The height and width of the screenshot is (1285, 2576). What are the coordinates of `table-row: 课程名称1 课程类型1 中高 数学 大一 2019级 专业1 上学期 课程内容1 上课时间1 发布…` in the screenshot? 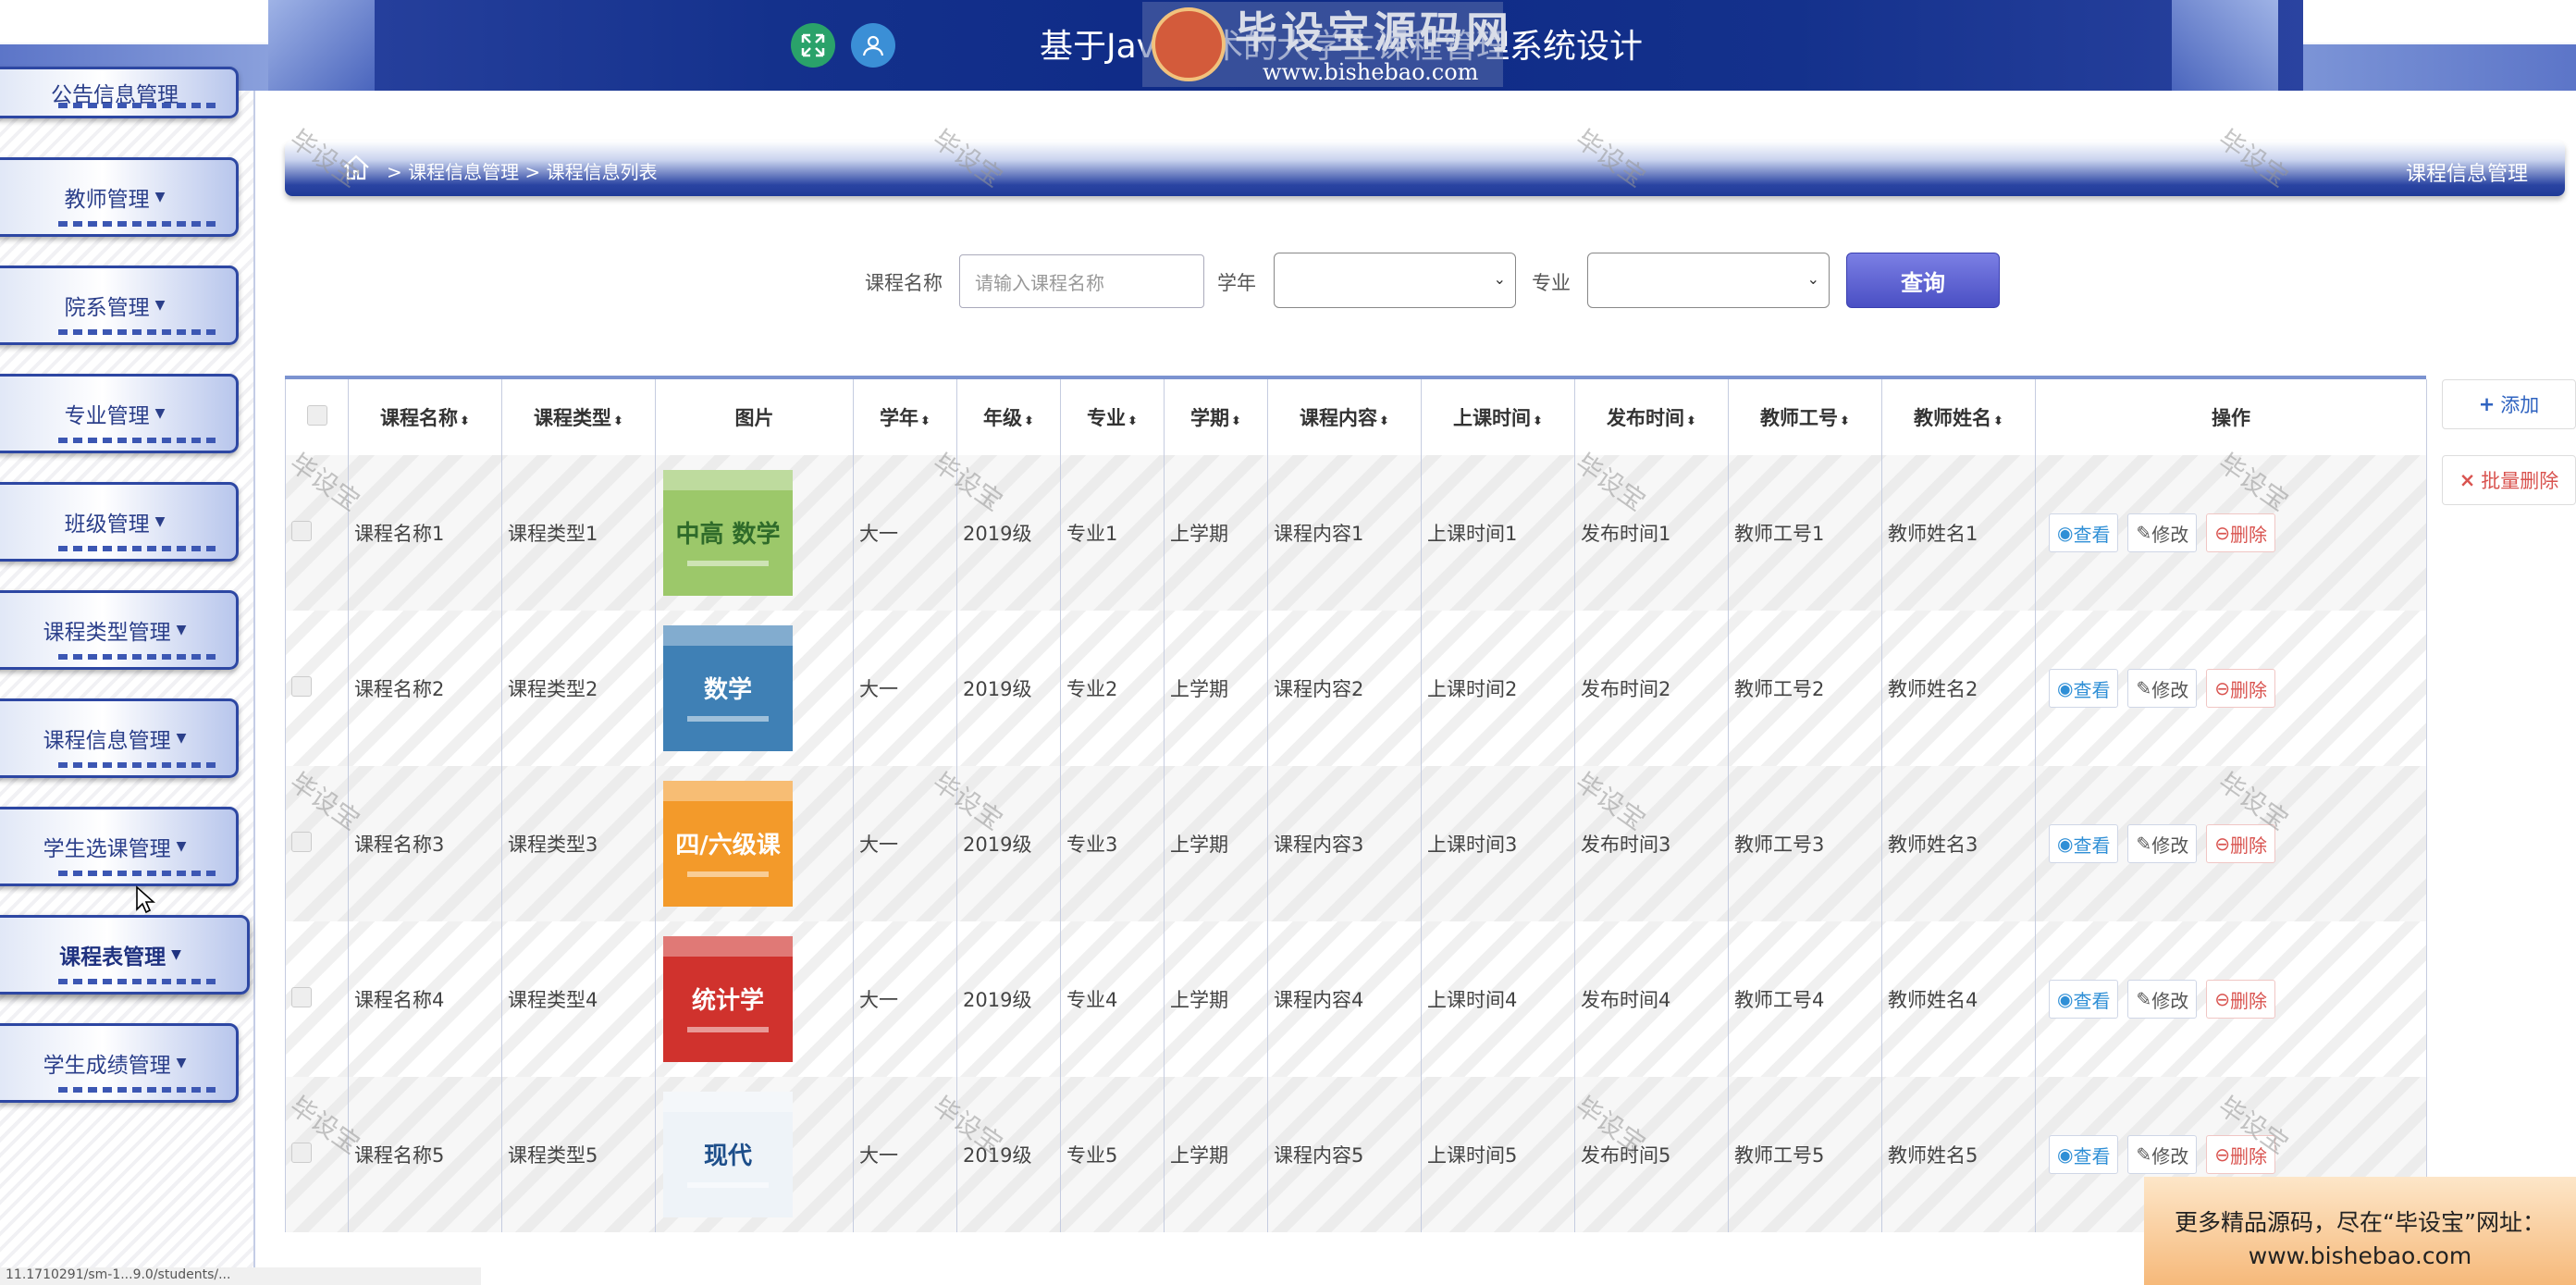 It's located at (1356, 533).